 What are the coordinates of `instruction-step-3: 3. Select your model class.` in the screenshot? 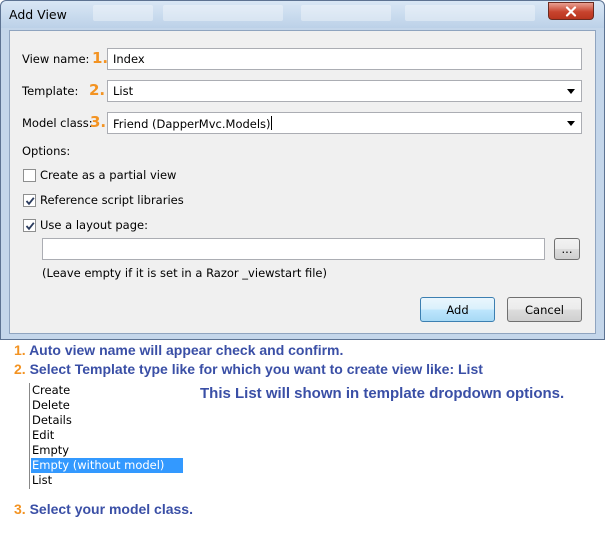 It's located at (103, 509).